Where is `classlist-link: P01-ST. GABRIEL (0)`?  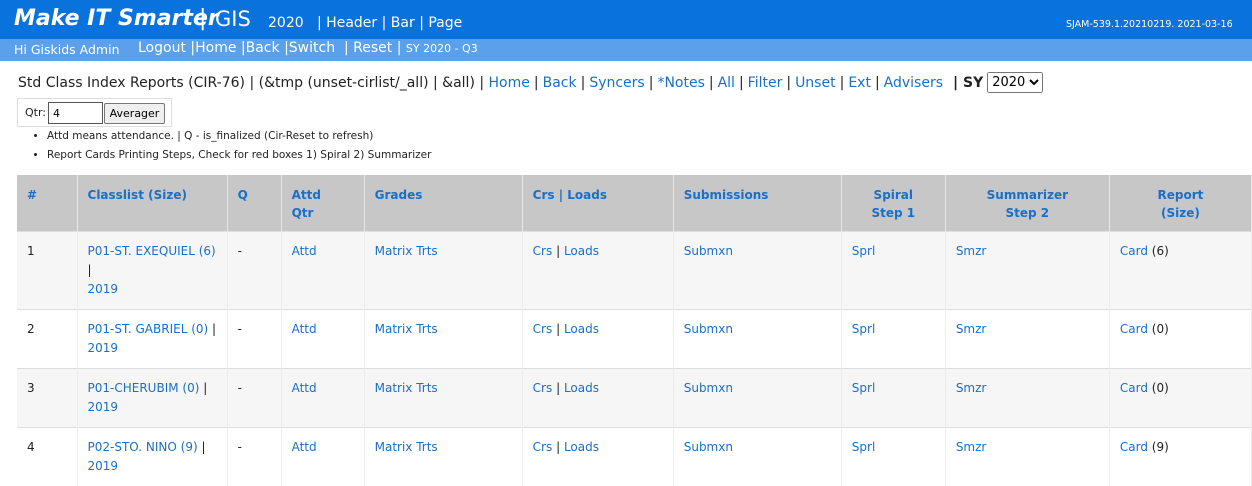
classlist-link: P01-ST. GABRIEL (0) is located at coordinates (148, 329).